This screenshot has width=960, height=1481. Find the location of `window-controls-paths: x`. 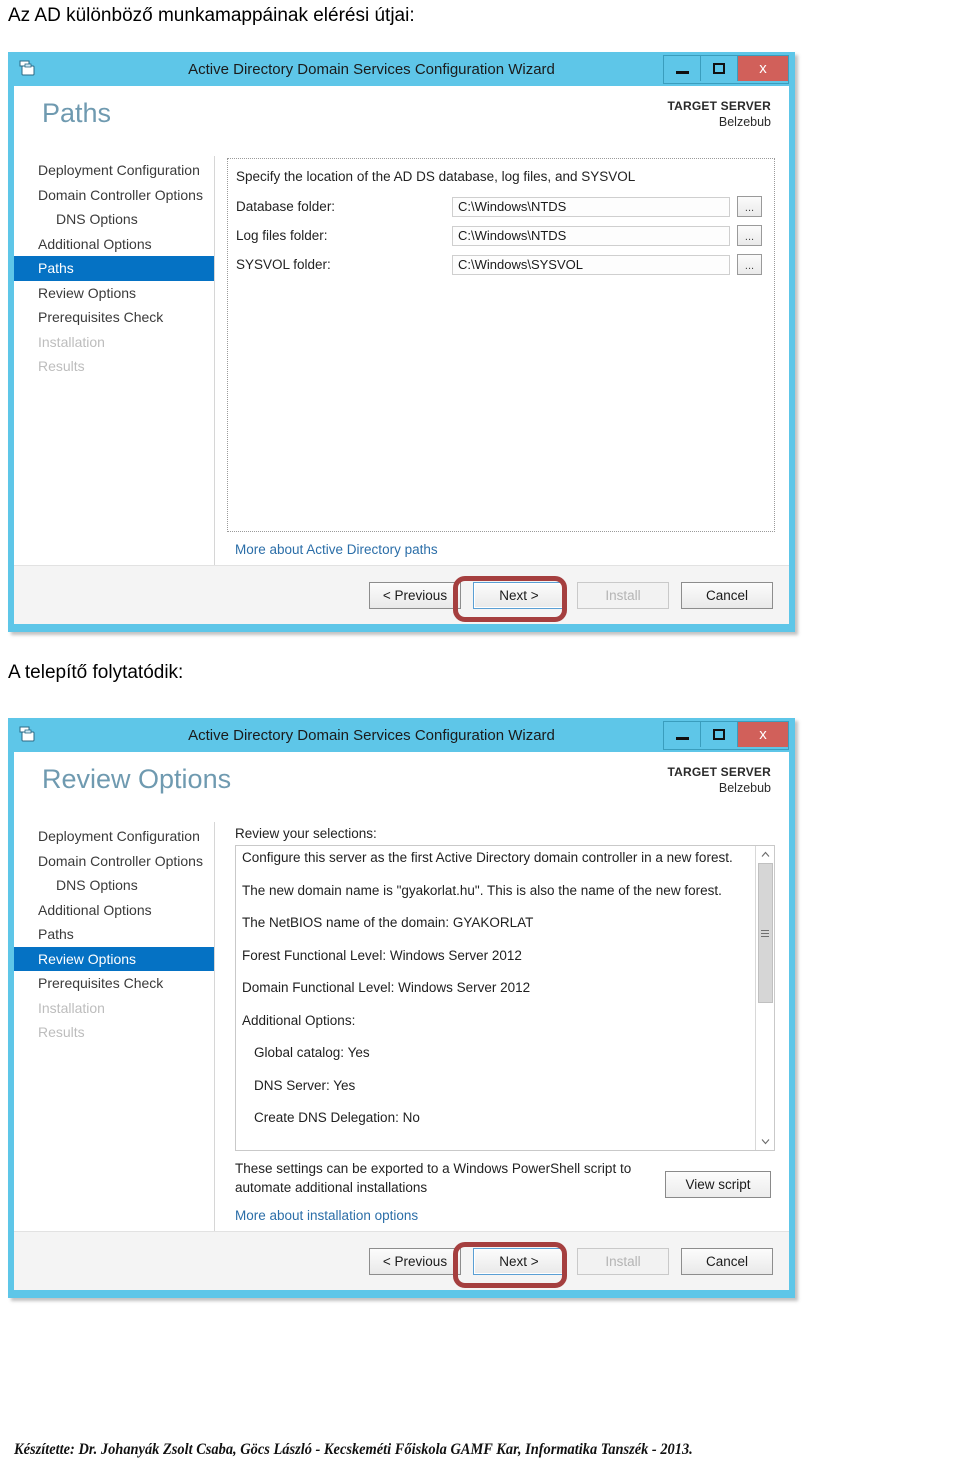

window-controls-paths: x is located at coordinates (726, 69).